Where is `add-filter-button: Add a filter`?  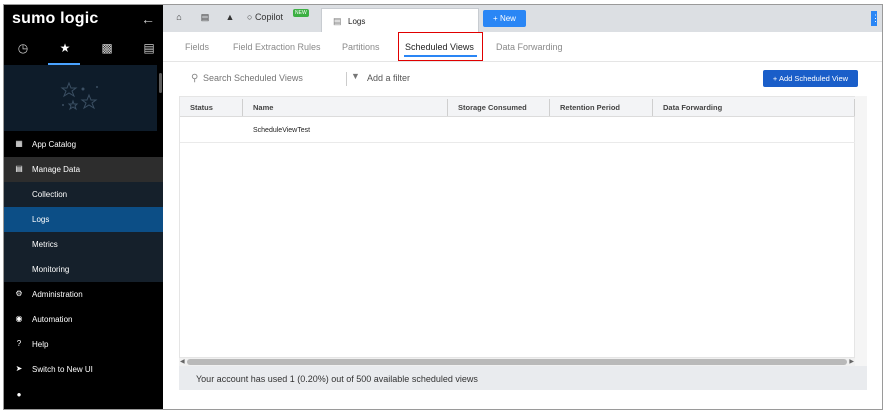 add-filter-button: Add a filter is located at coordinates (388, 78).